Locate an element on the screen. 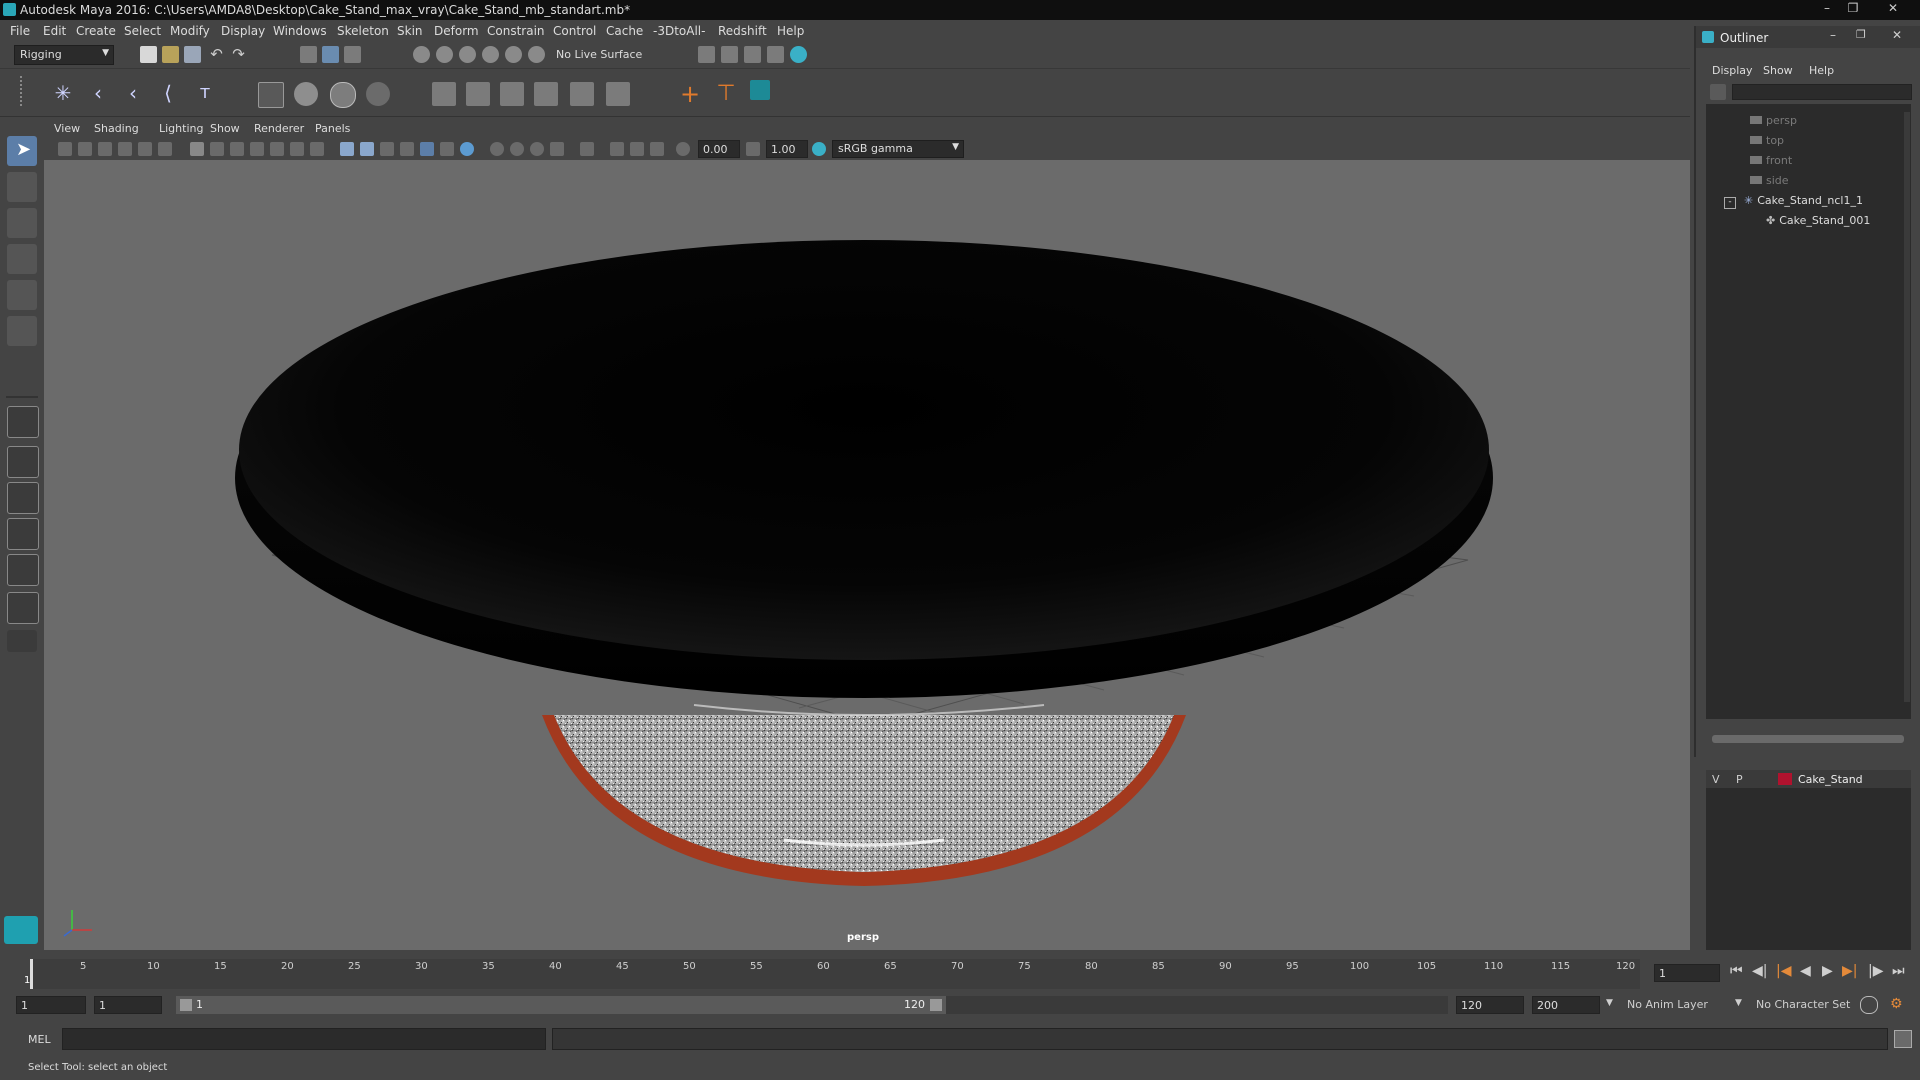 Image resolution: width=1920 pixels, height=1080 pixels. range-slider: 1 120 is located at coordinates (561, 1005).